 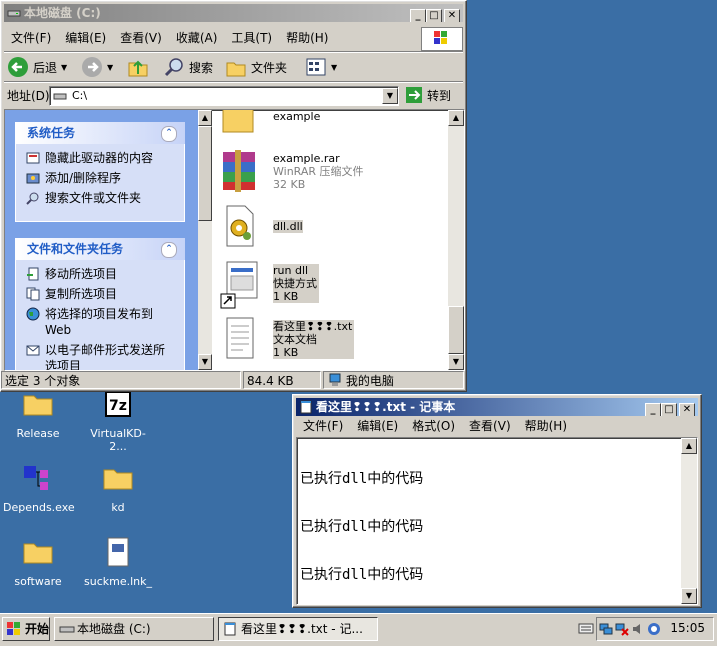 I want to click on file-item-txt: 看这里❢❢❢.txt 文本文档 1 KB, so click(x=329, y=340).